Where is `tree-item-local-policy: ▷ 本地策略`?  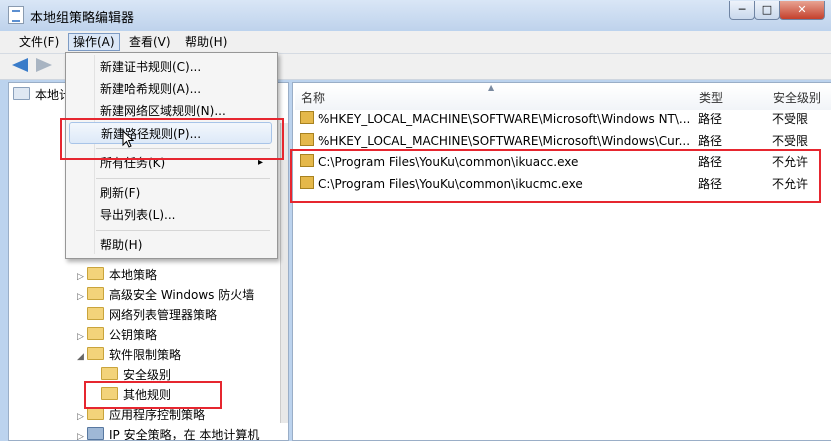
tree-item-local-policy: ▷ 本地策略 is located at coordinates (117, 275).